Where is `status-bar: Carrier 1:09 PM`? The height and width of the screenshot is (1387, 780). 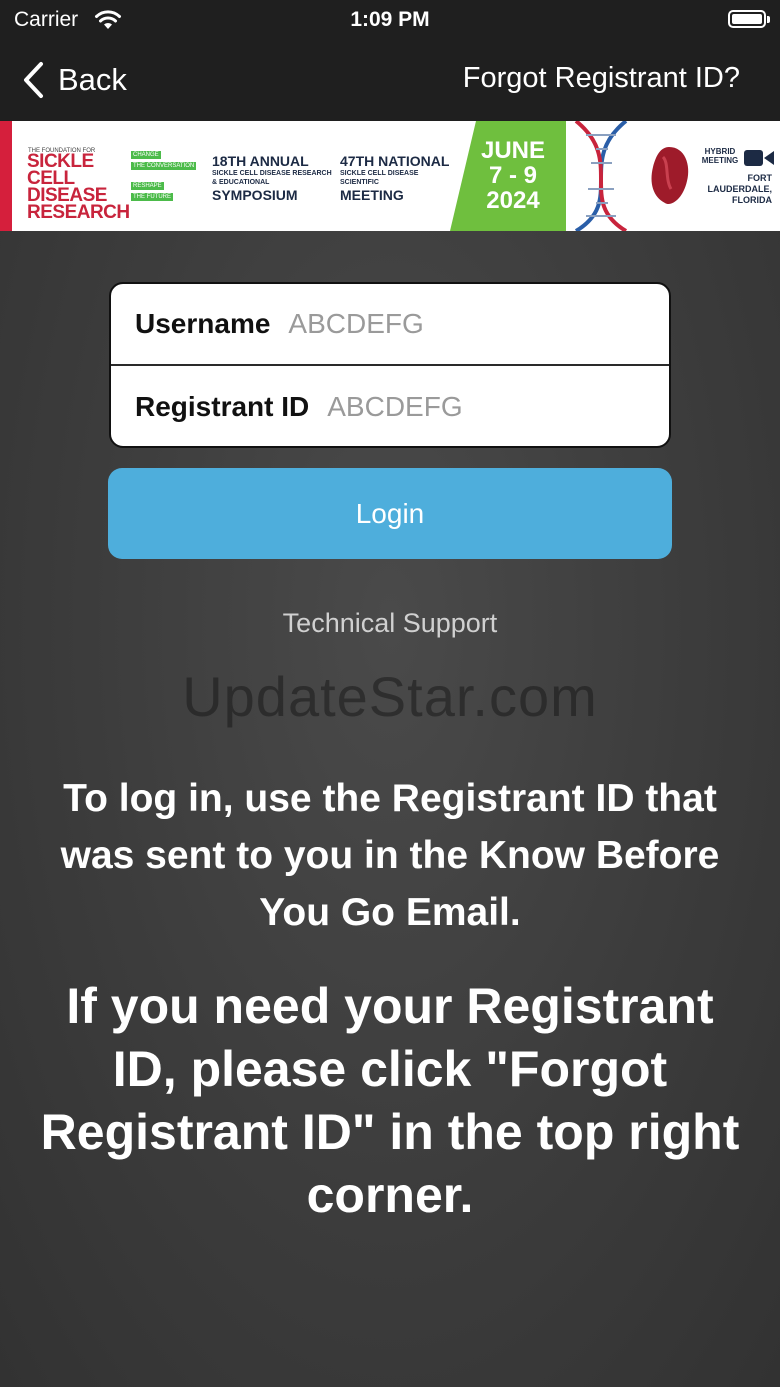 status-bar: Carrier 1:09 PM is located at coordinates (390, 20).